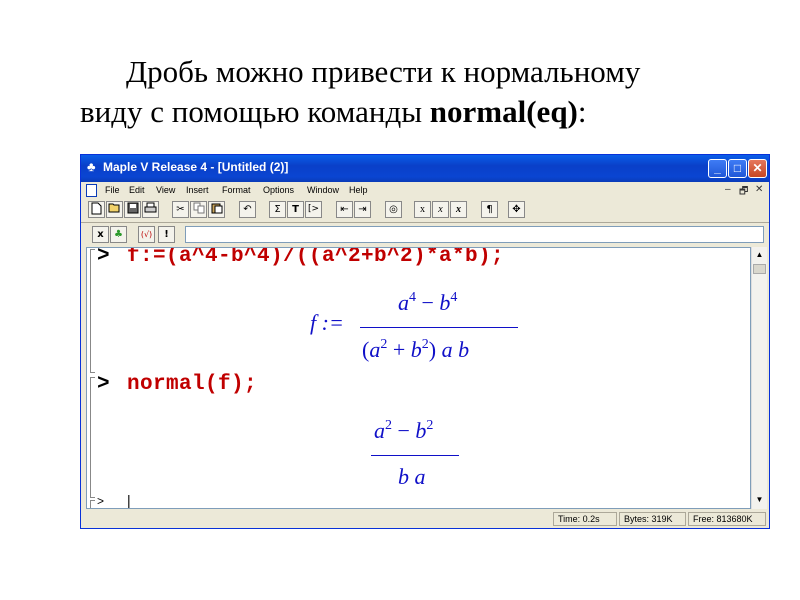  What do you see at coordinates (743, 192) in the screenshot?
I see `mdi-restore-button: 🗗` at bounding box center [743, 192].